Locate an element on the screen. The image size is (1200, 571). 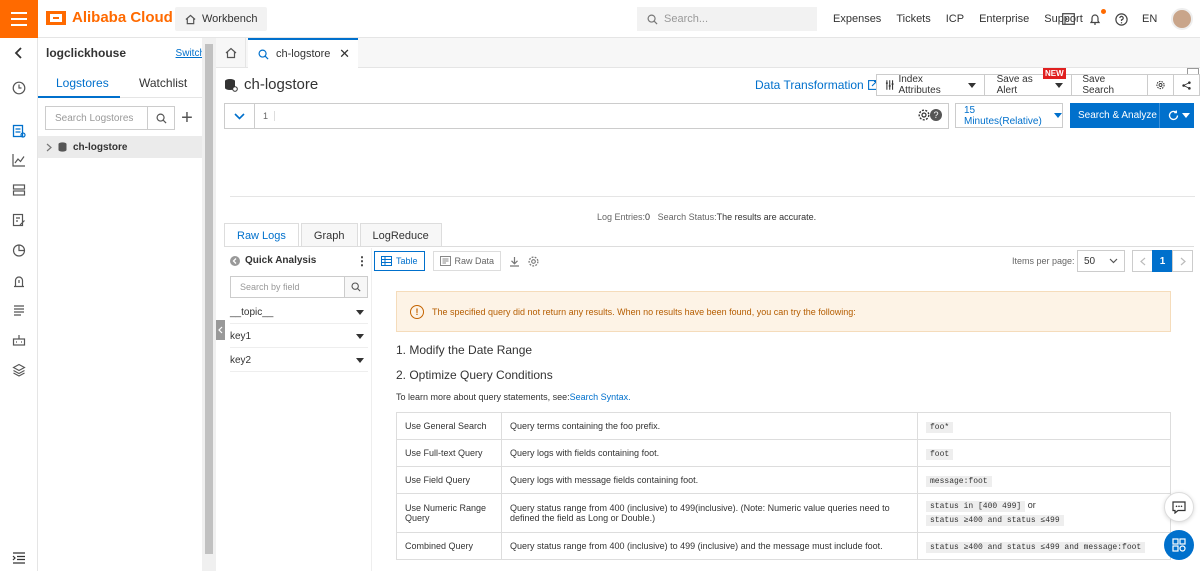
code-example: foo* is located at coordinates (940, 427).